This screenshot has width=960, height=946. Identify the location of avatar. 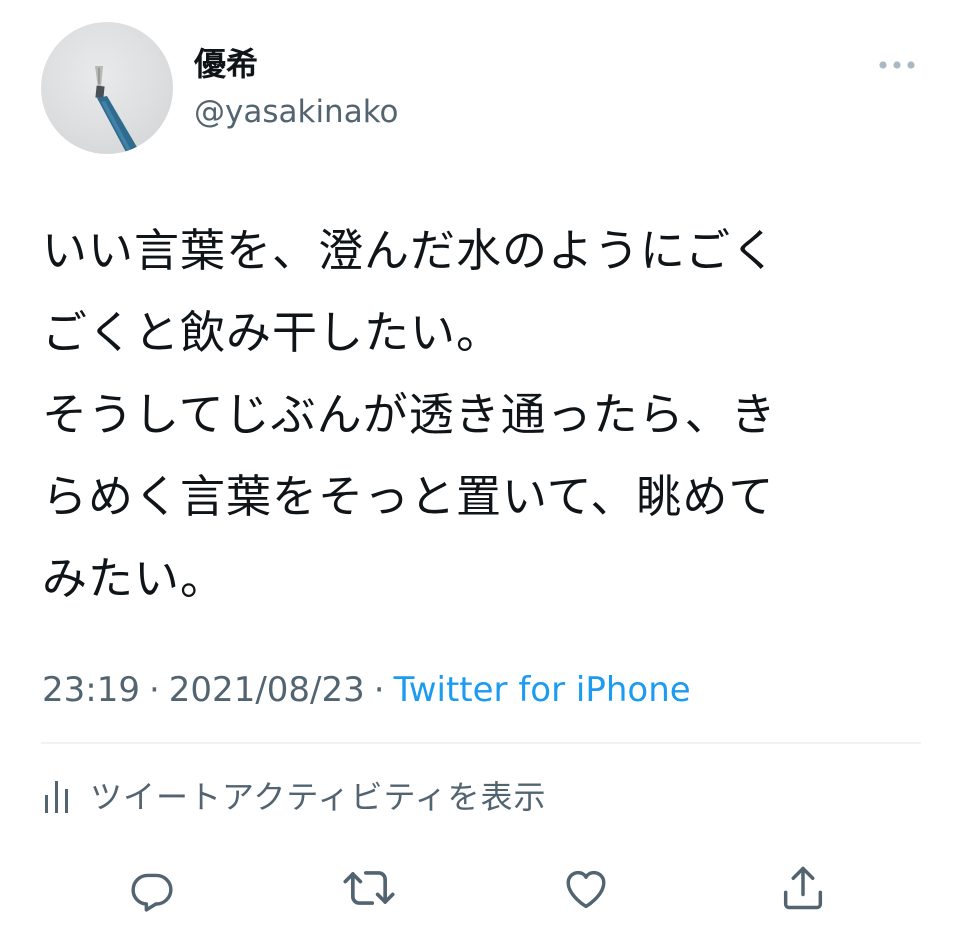
(107, 88).